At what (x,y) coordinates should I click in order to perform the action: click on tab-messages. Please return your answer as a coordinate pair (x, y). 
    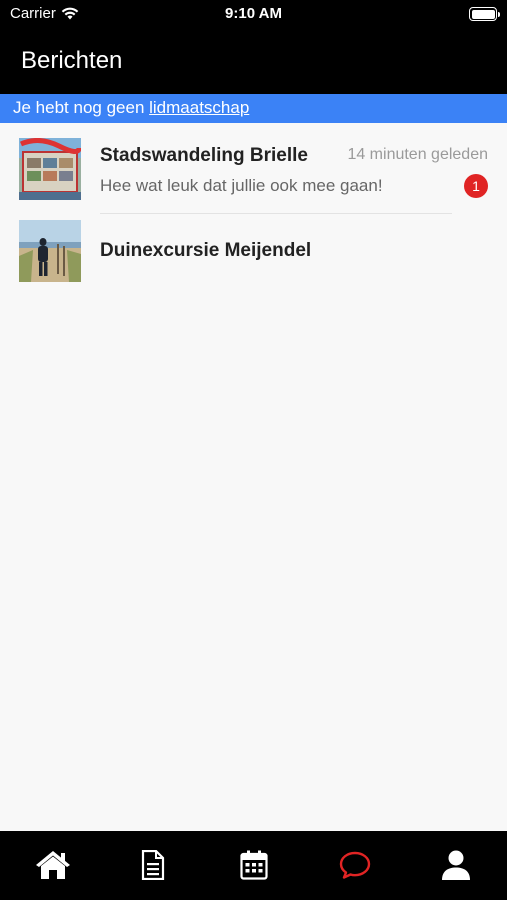
    Looking at the image, I should click on (355, 865).